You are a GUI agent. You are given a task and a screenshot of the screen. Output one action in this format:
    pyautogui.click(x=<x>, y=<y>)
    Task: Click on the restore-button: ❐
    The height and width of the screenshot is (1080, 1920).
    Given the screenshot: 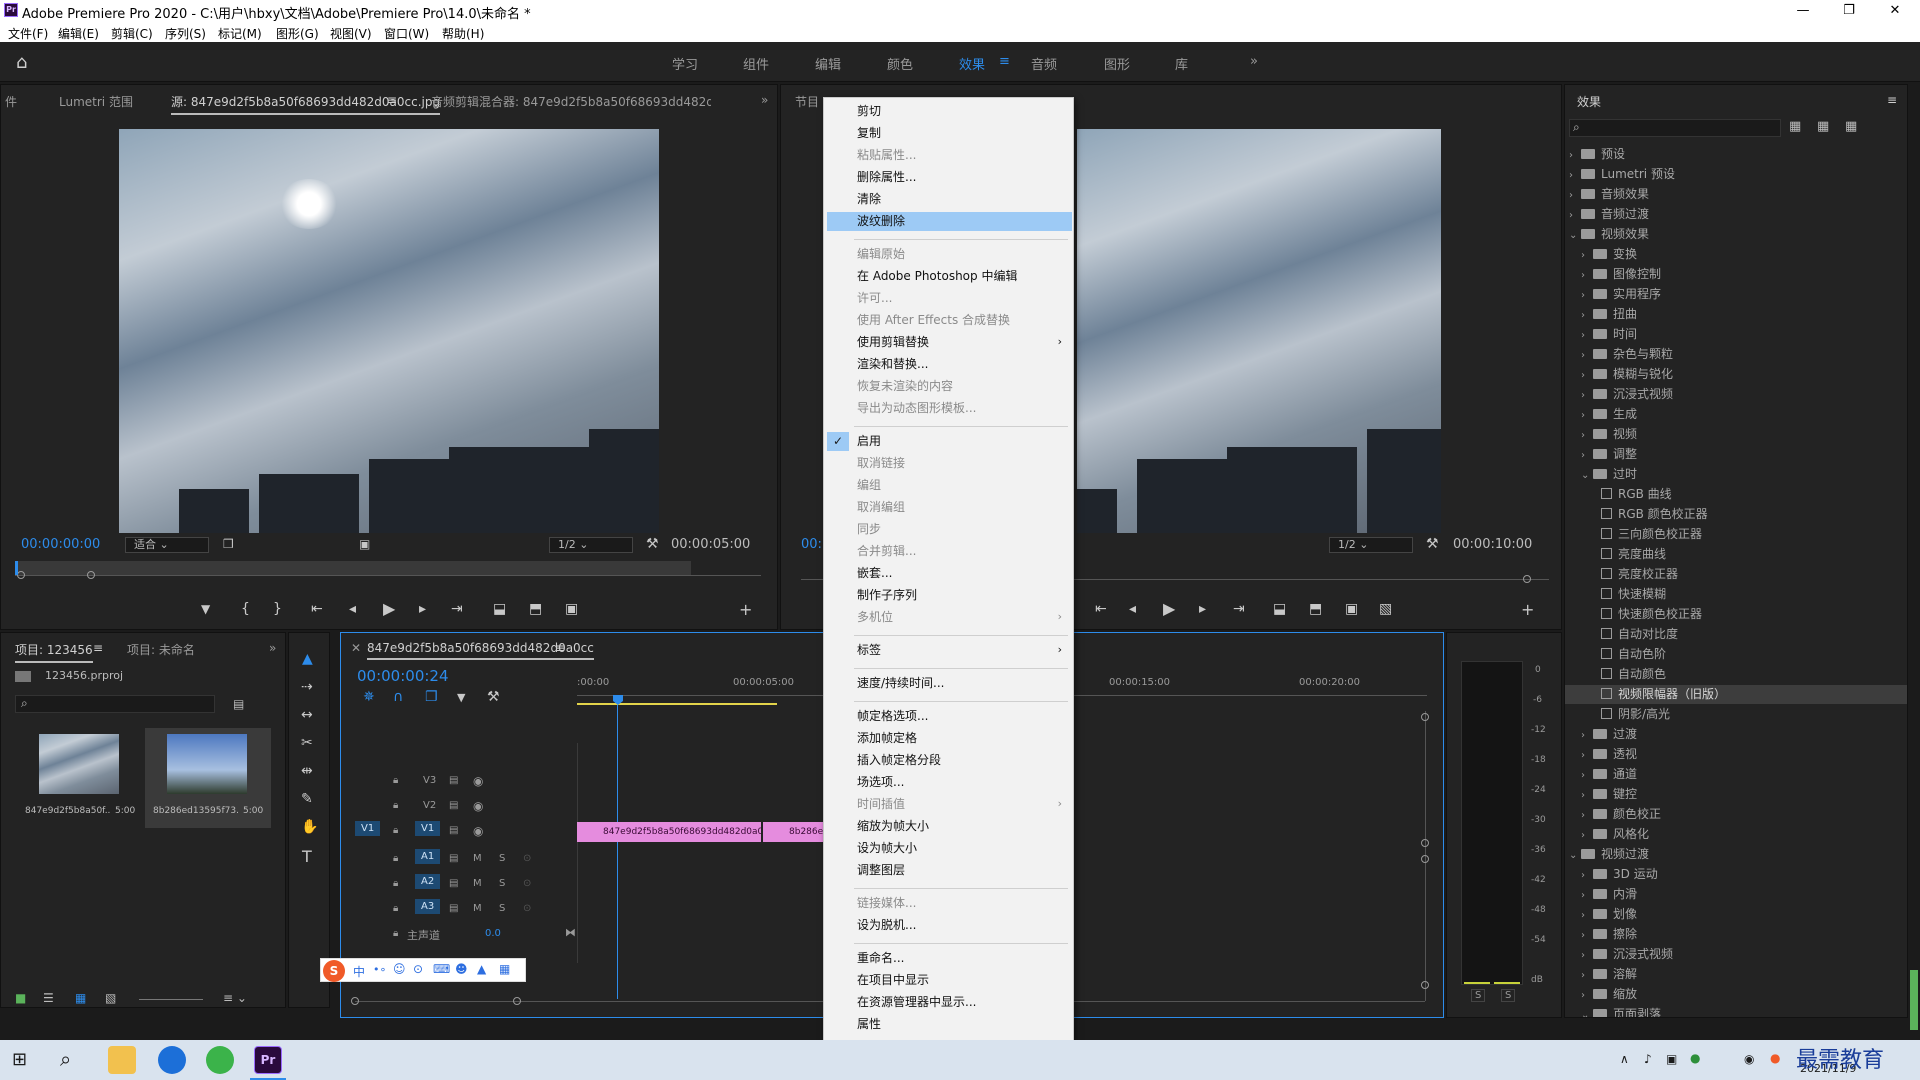 What is the action you would take?
    pyautogui.click(x=1849, y=11)
    